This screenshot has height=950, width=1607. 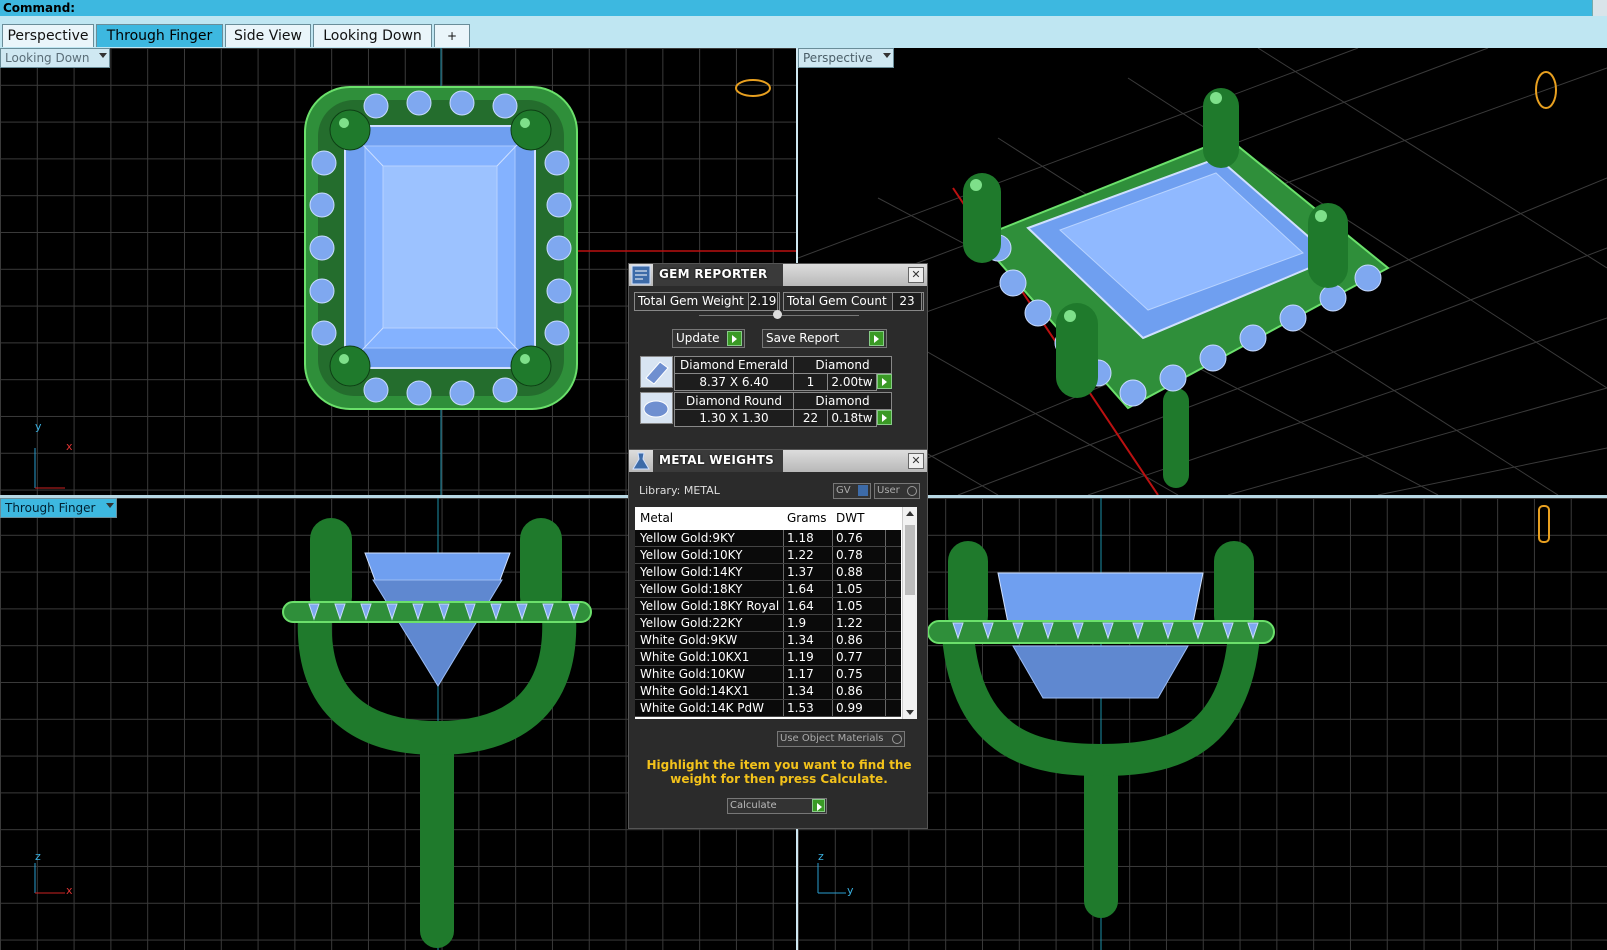 I want to click on flask-icon, so click(x=641, y=461).